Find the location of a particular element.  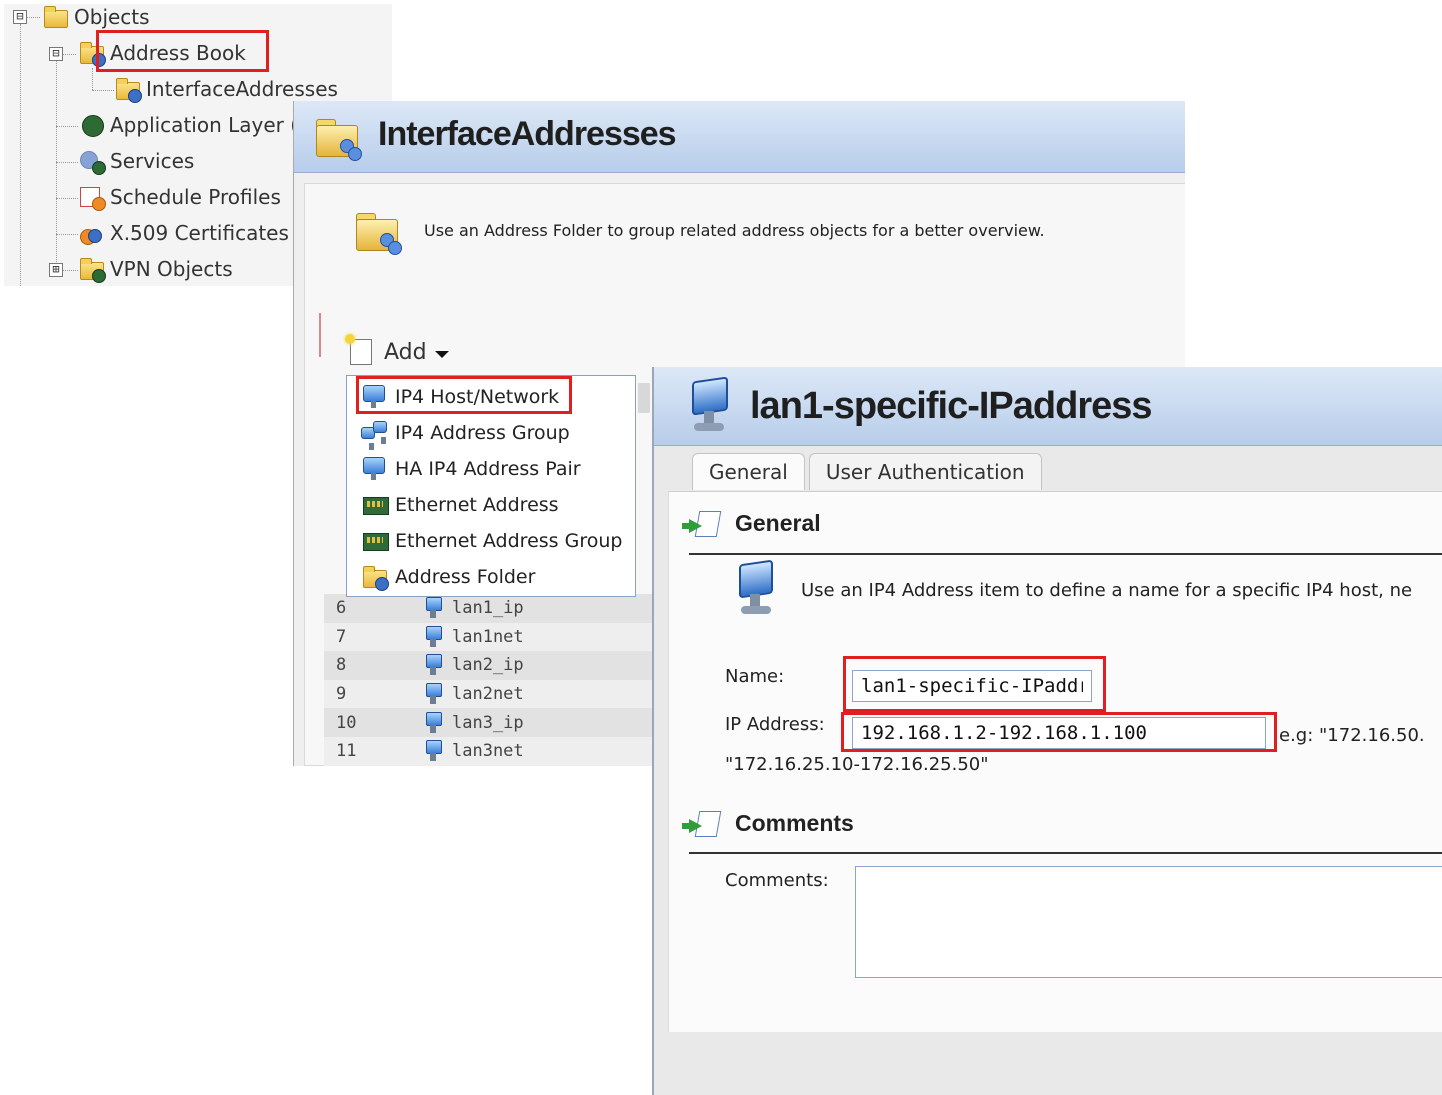

host-network-icon is located at coordinates (374, 397).